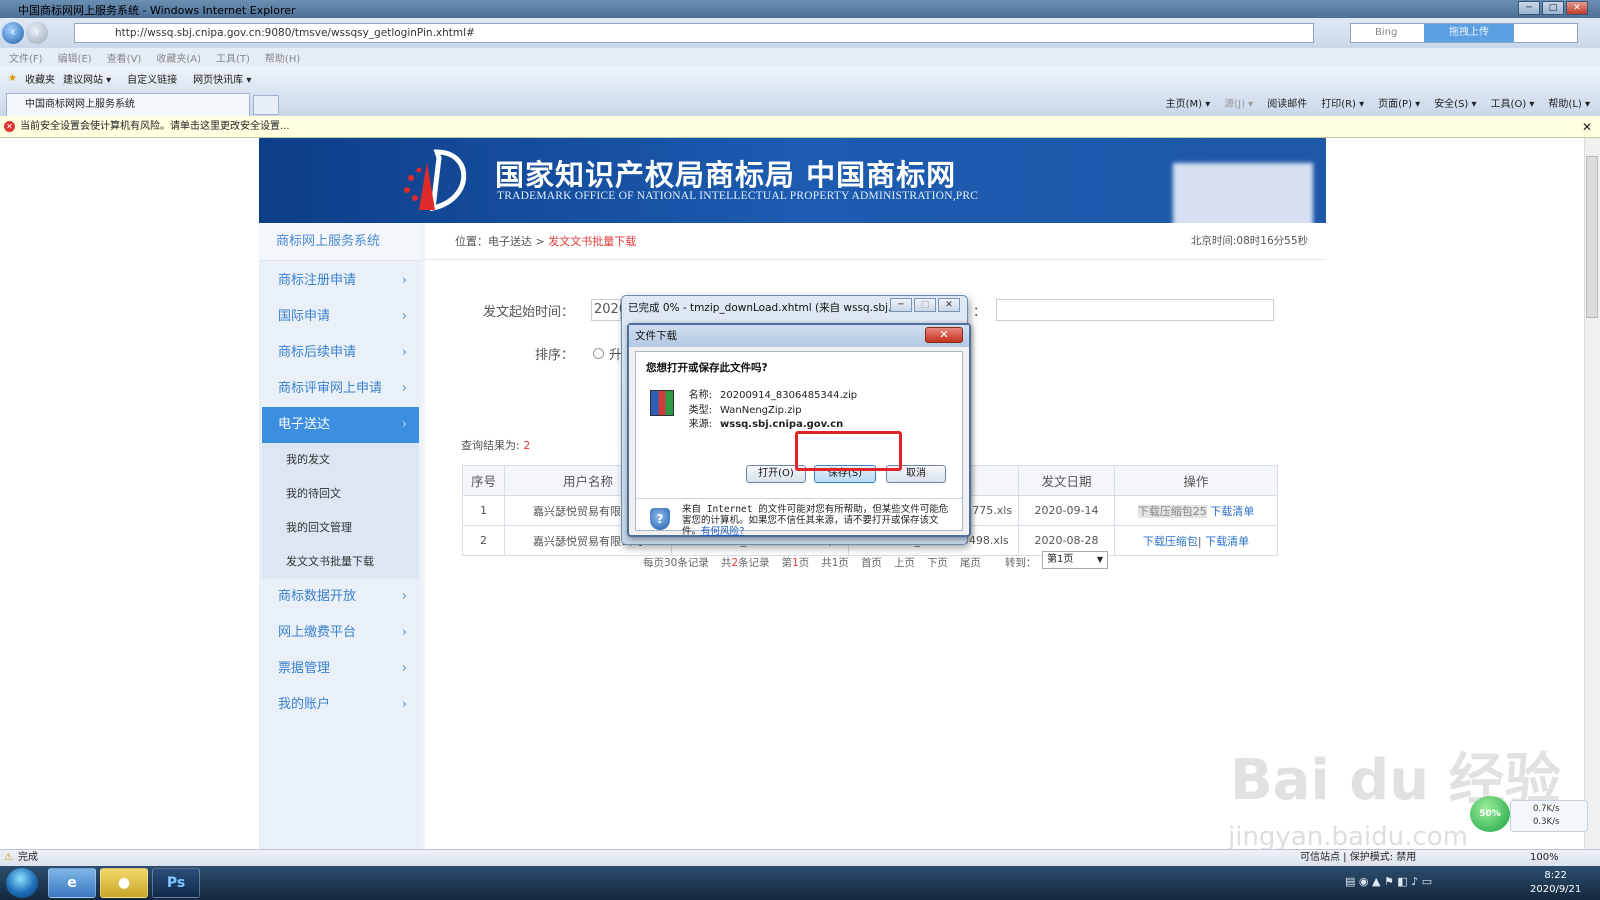 The image size is (1600, 900). Describe the element at coordinates (1555, 883) in the screenshot. I see `taskbar-clock: 8:22 2020/9/21` at that location.